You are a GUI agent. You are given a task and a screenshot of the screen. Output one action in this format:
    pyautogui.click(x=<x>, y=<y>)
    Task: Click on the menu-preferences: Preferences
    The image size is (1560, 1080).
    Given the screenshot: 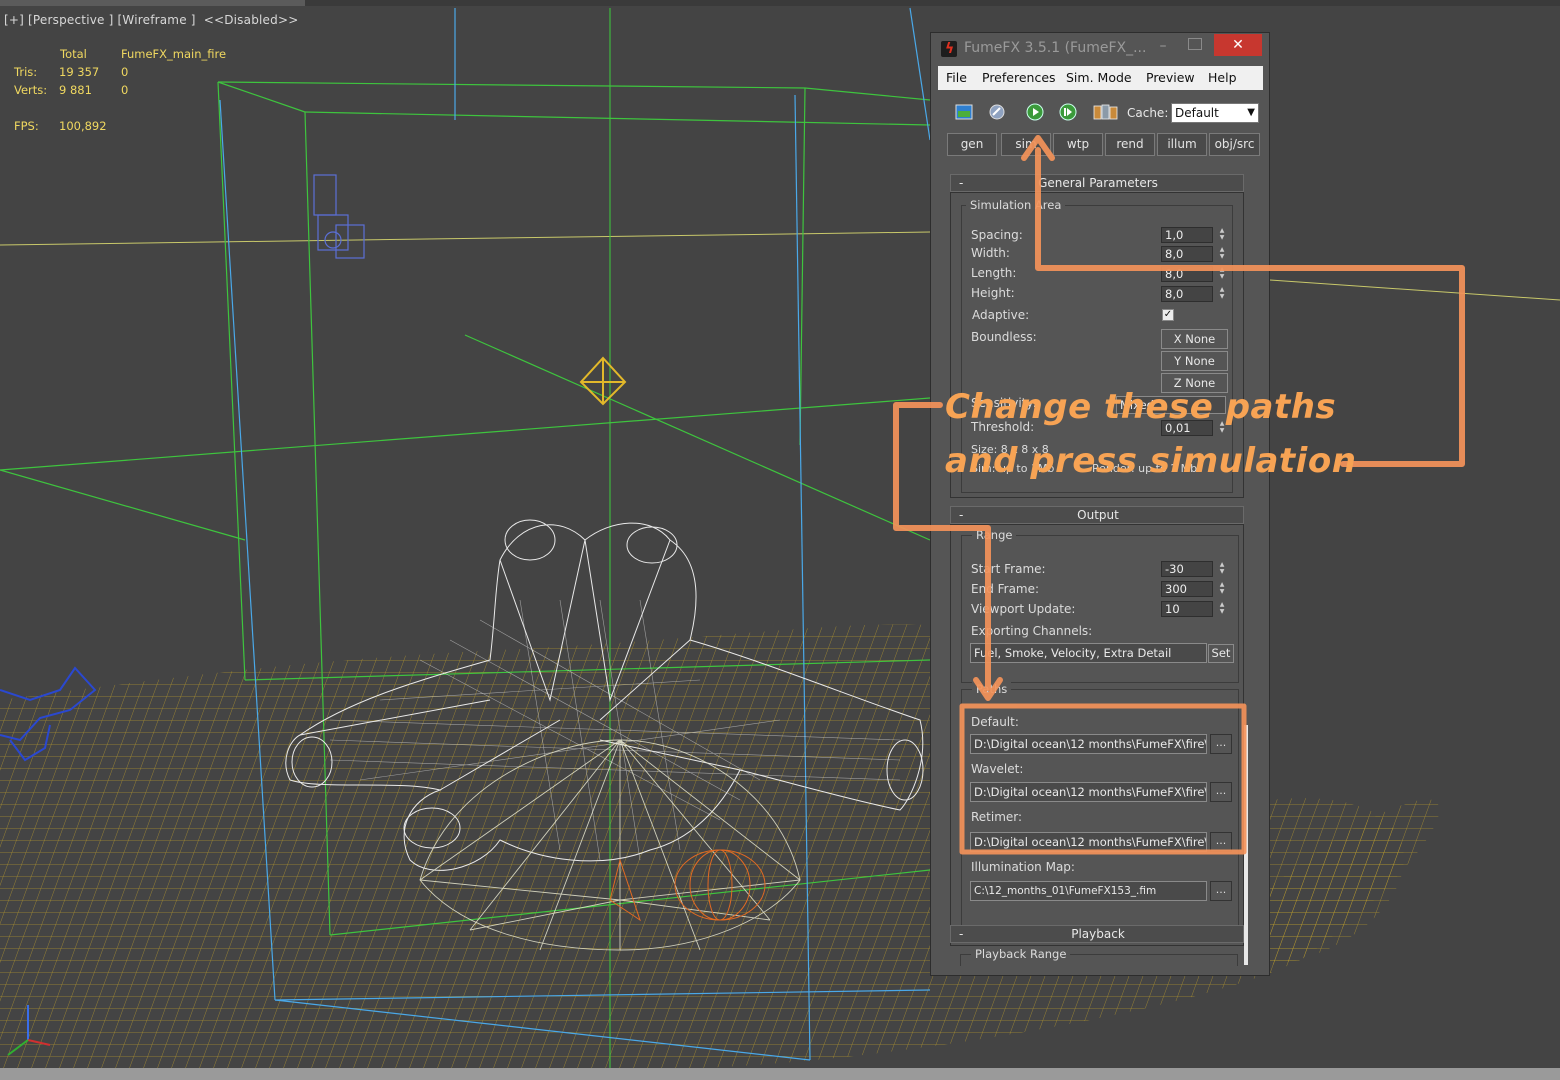 What is the action you would take?
    pyautogui.click(x=1019, y=77)
    